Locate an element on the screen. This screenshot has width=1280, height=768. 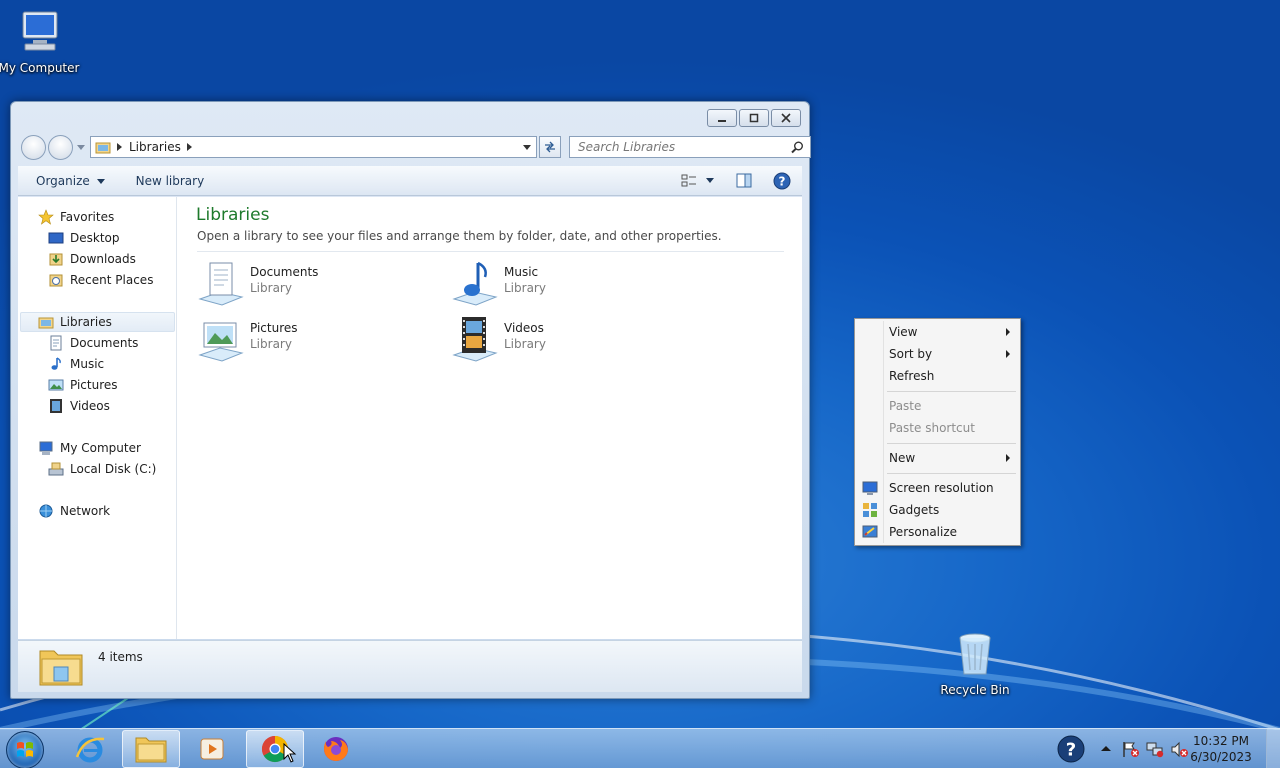
clock-date: 6/30/2023 is located at coordinates (1221, 757).